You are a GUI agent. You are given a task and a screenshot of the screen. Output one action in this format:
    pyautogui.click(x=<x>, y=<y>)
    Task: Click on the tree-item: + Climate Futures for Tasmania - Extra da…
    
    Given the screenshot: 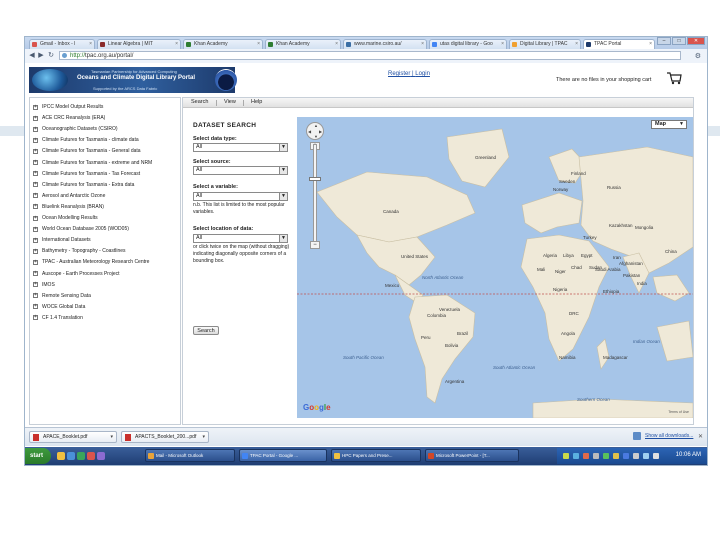 What is the action you would take?
    pyautogui.click(x=83, y=185)
    